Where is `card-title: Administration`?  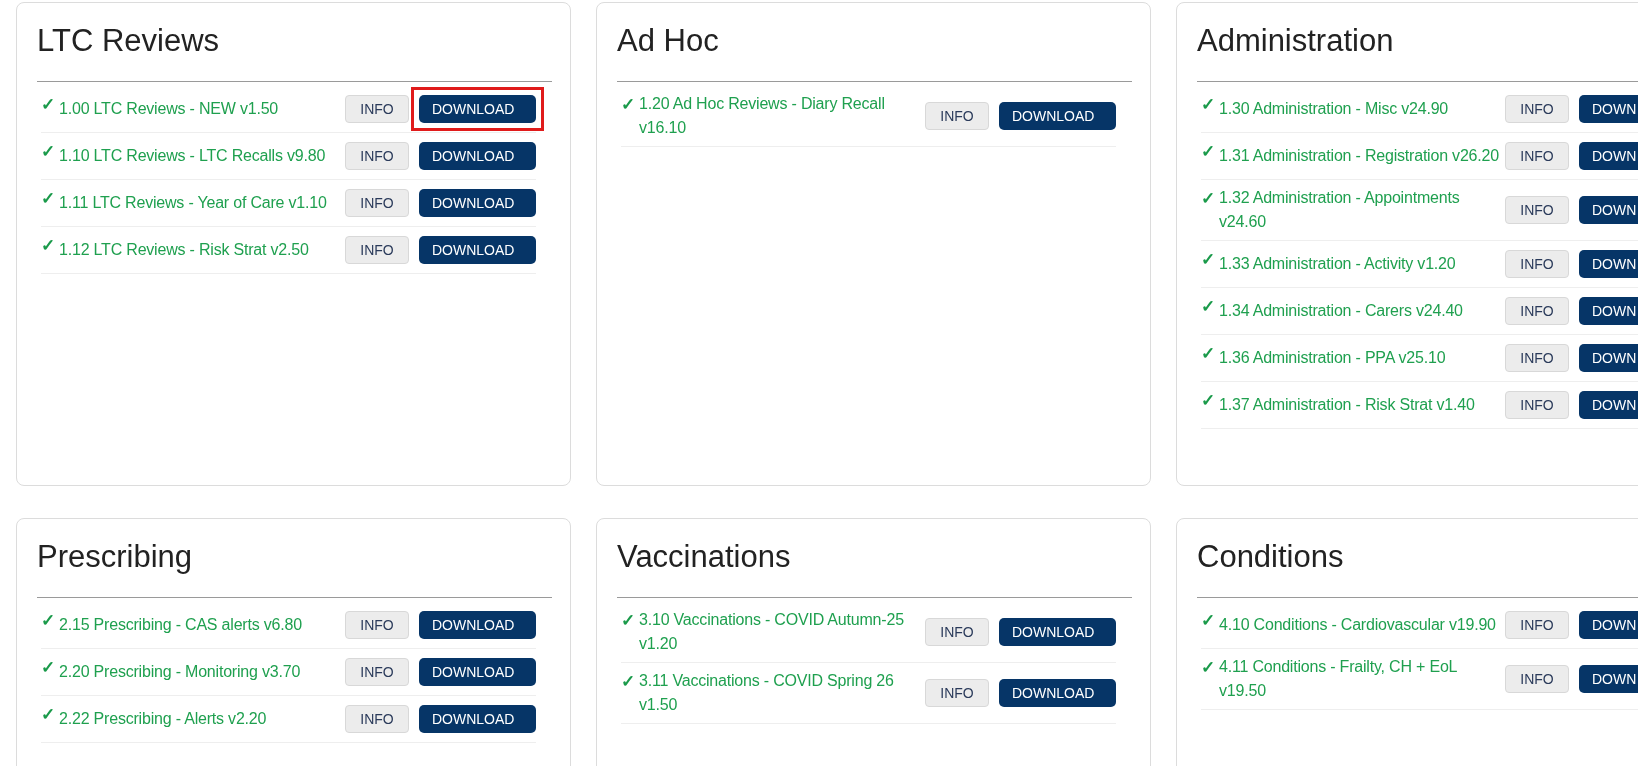
card-title: Administration is located at coordinates (1296, 41).